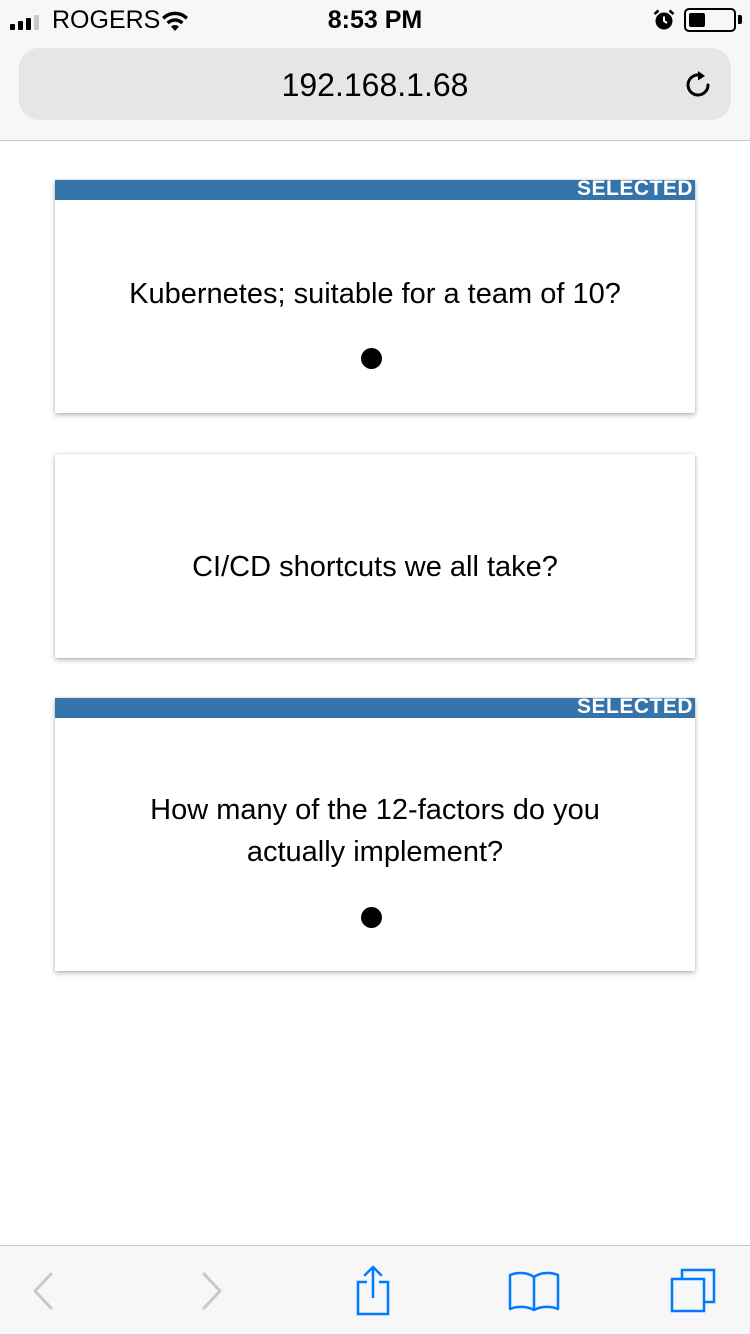 This screenshot has height=1334, width=750. I want to click on bookmarks-icon, so click(534, 1291).